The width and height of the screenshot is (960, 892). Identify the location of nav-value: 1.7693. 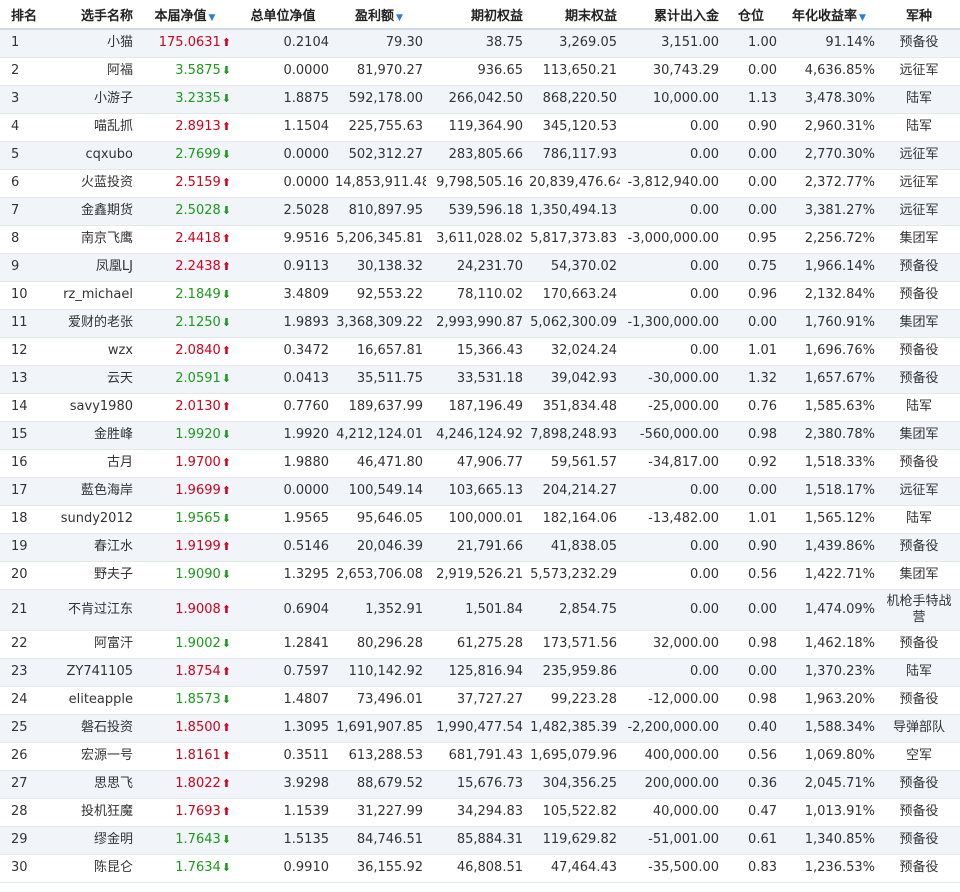
(198, 811).